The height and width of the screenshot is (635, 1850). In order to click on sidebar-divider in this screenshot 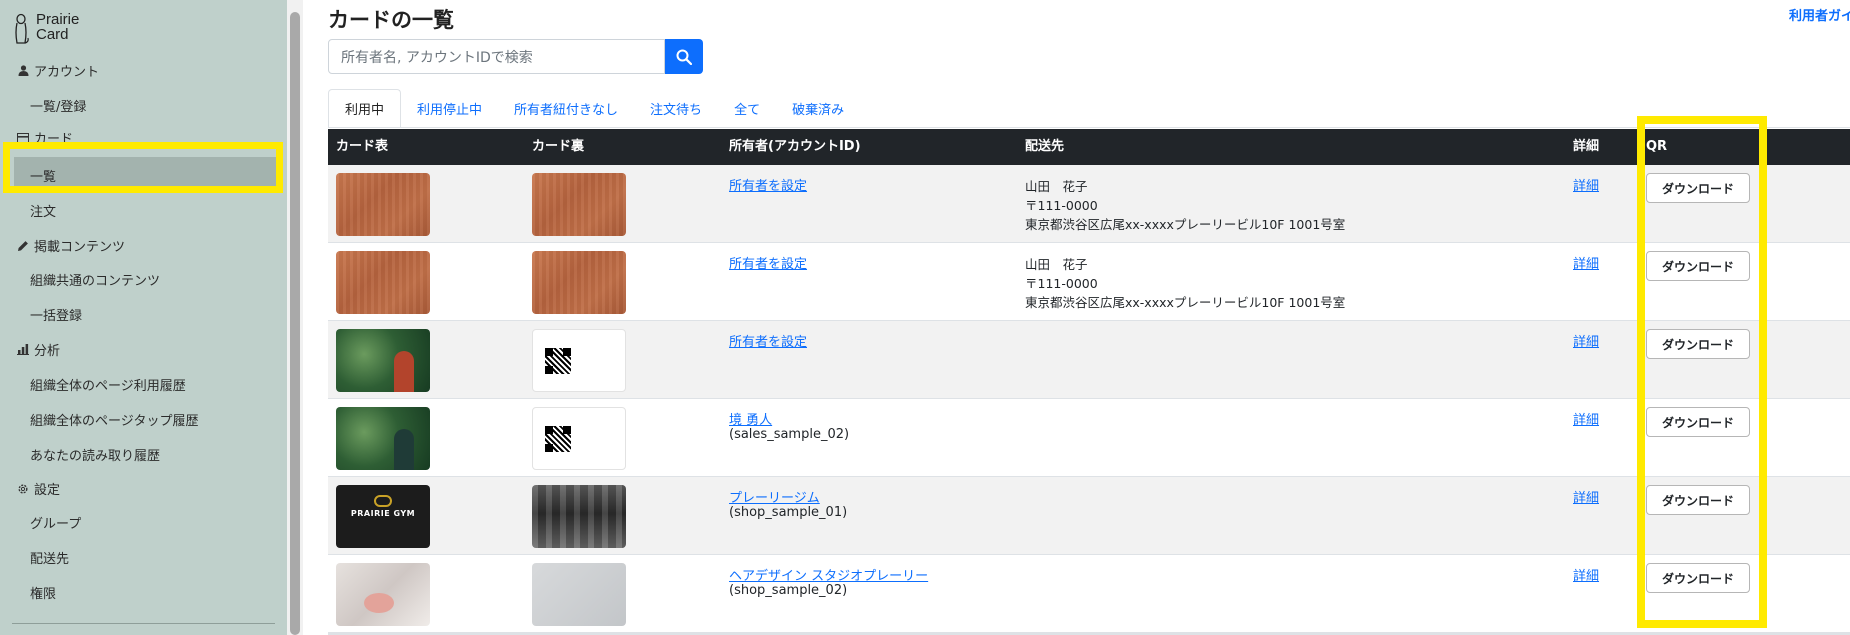, I will do `click(143, 623)`.